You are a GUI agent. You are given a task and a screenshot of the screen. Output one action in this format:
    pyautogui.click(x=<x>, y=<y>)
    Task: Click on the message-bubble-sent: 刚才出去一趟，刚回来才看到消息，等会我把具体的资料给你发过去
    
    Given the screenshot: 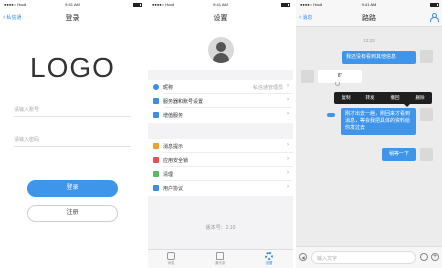 What is the action you would take?
    pyautogui.click(x=378, y=121)
    